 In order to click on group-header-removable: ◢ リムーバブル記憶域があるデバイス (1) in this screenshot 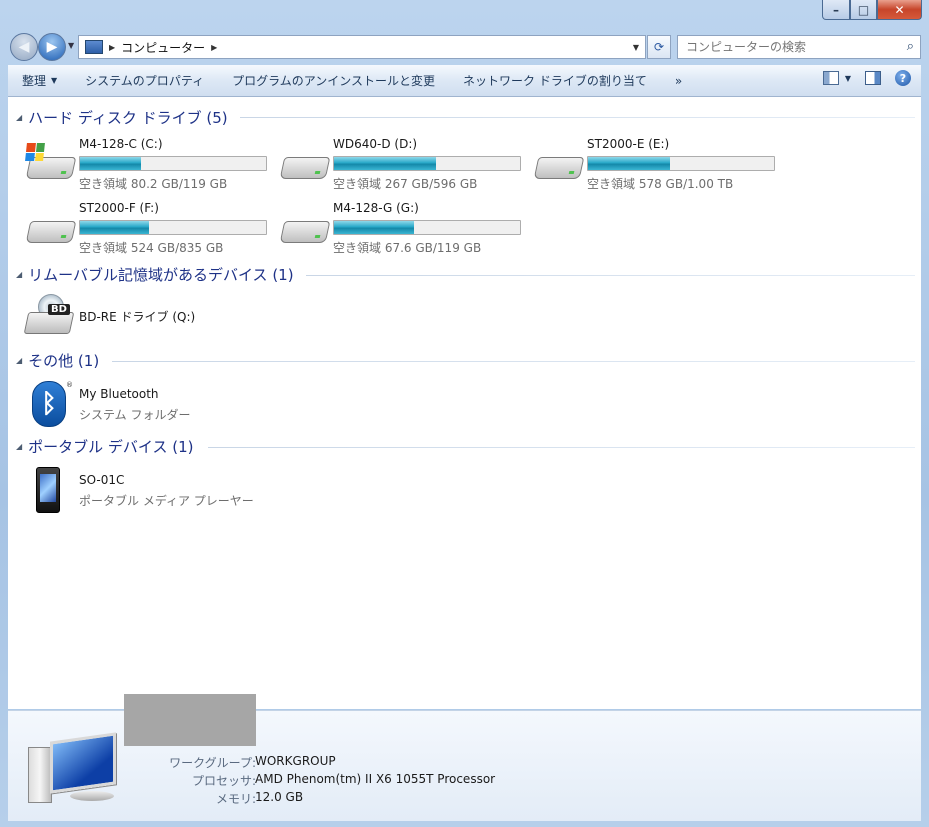, I will do `click(155, 274)`.